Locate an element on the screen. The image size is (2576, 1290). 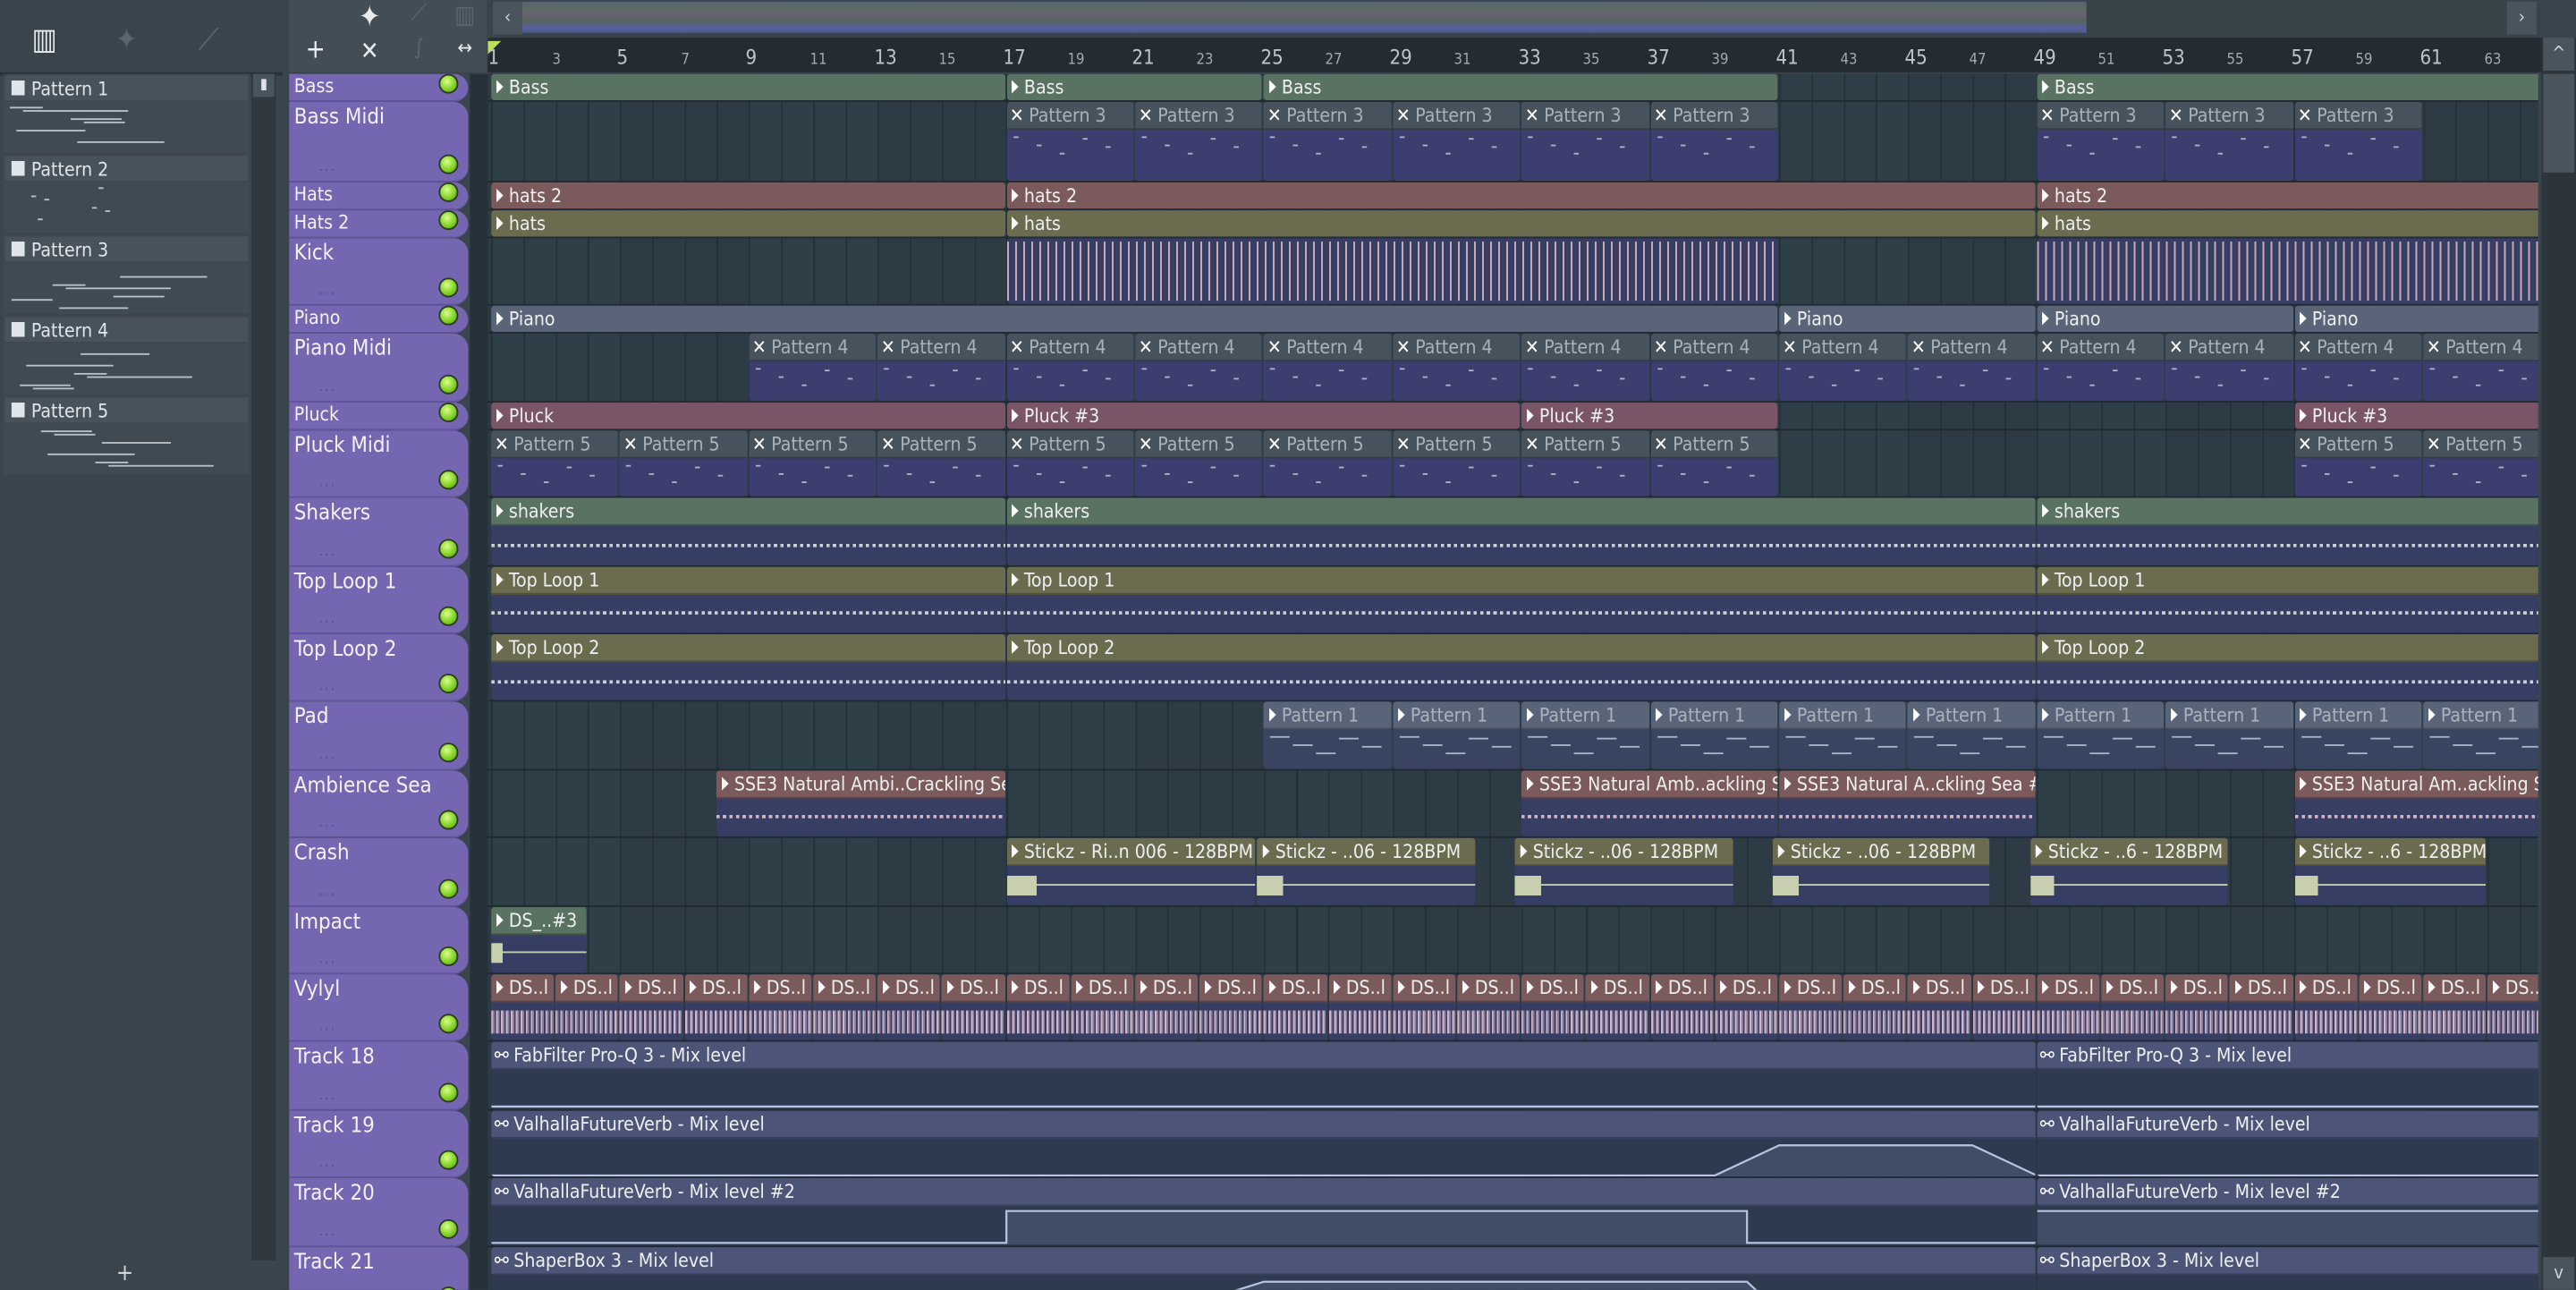
ruler-bar-number: 63 is located at coordinates (2492, 61).